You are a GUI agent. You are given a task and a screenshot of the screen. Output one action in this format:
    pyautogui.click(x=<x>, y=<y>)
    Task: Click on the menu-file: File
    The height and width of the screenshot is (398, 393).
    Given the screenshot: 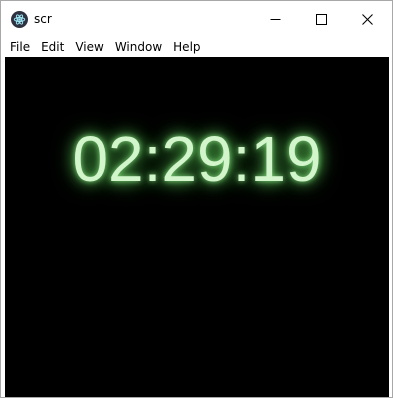 What is the action you would take?
    pyautogui.click(x=19, y=47)
    